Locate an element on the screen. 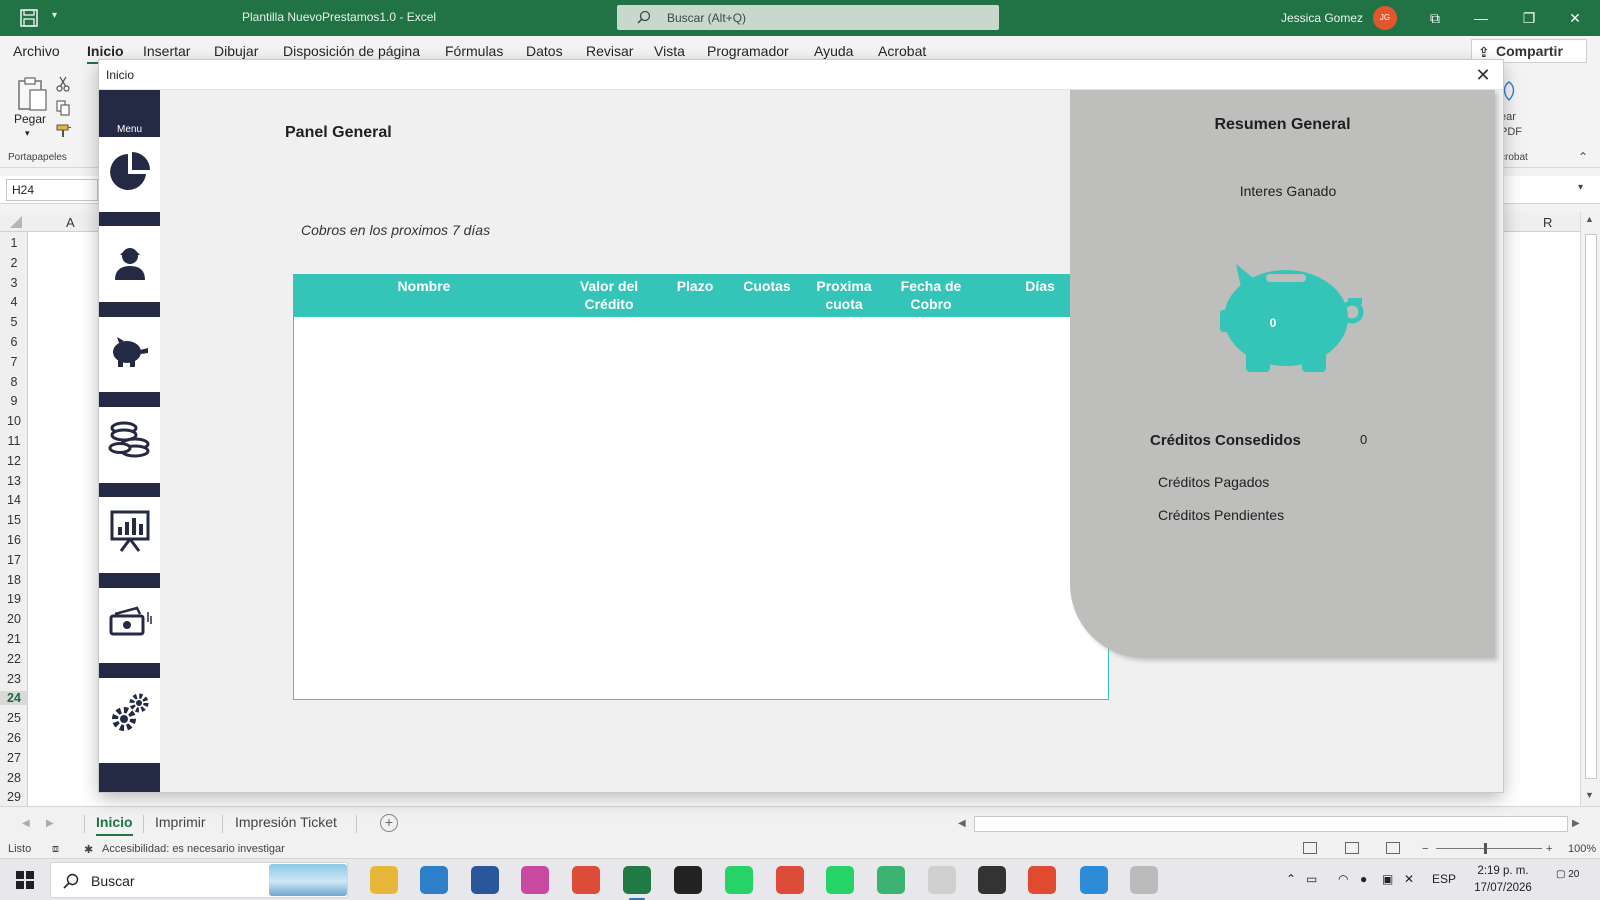 The width and height of the screenshot is (1600, 900). ribbon-display-icon: ⧉ is located at coordinates (1435, 18).